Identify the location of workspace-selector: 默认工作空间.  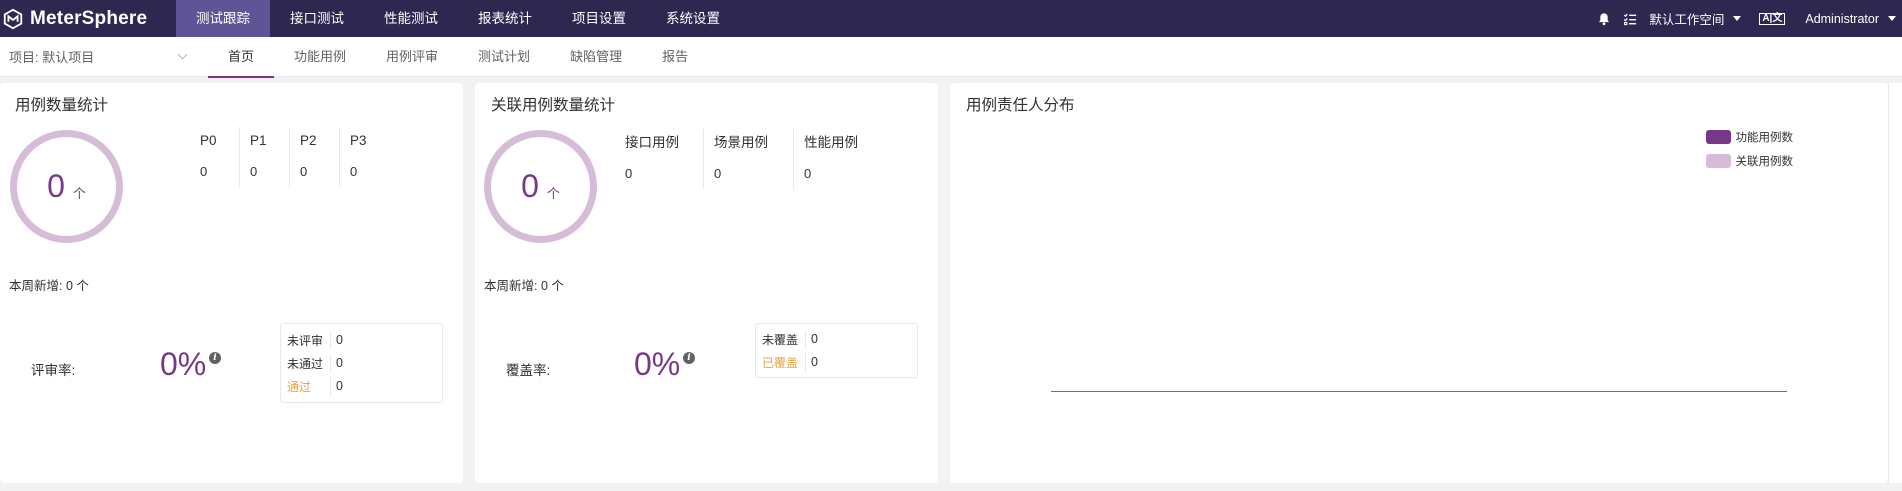
(1695, 18).